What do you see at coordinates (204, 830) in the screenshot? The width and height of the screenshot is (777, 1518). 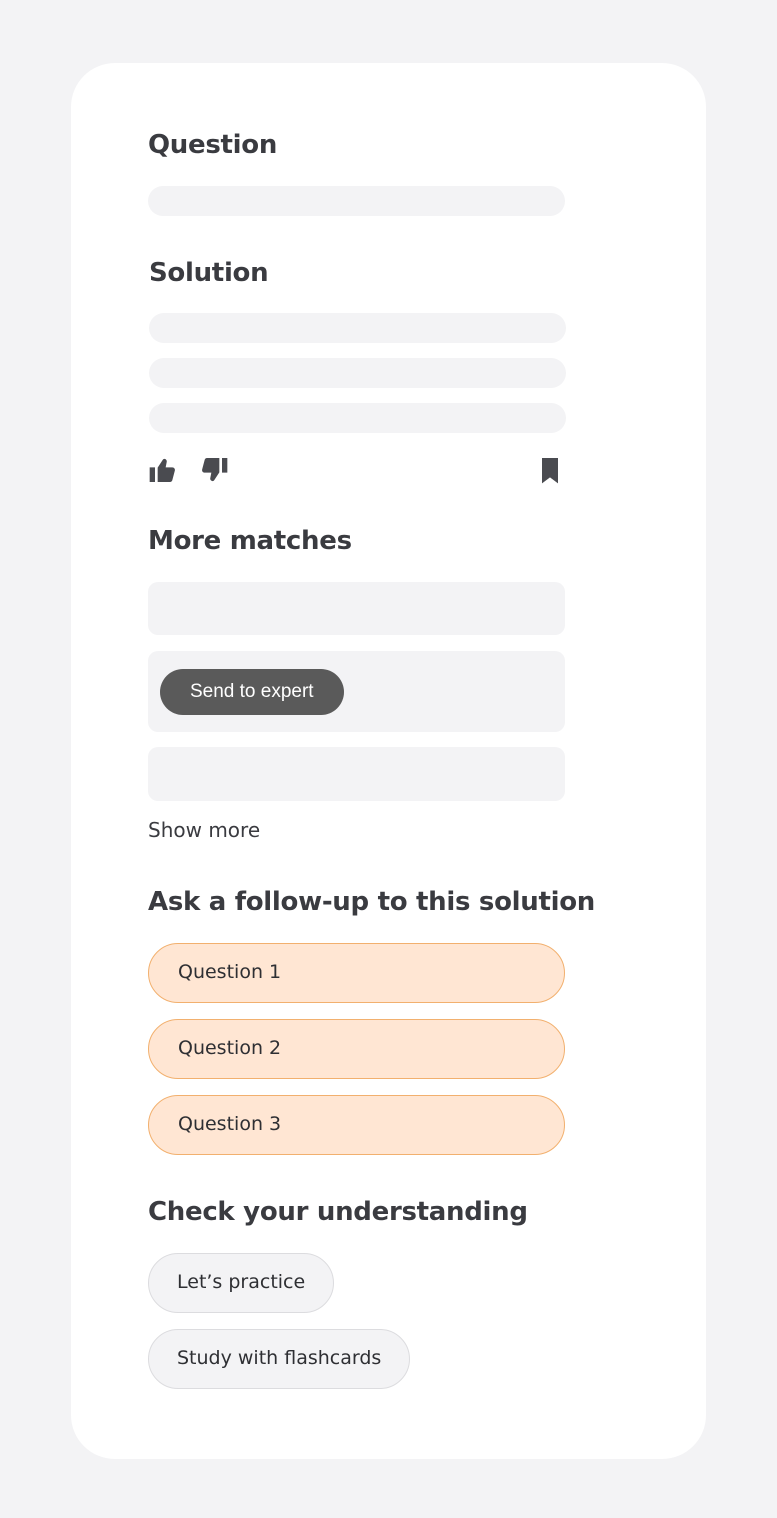 I see `show-more-link: Show more` at bounding box center [204, 830].